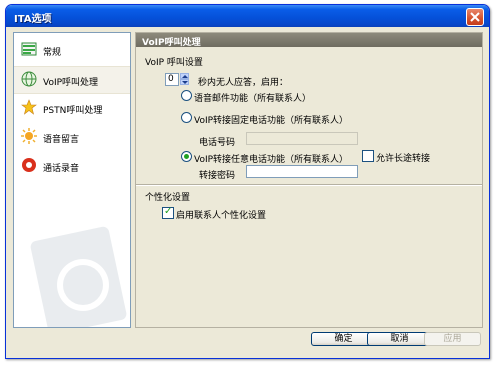 This screenshot has height=366, width=495. What do you see at coordinates (61, 140) in the screenshot?
I see `sidebar-item-label: 语音留言` at bounding box center [61, 140].